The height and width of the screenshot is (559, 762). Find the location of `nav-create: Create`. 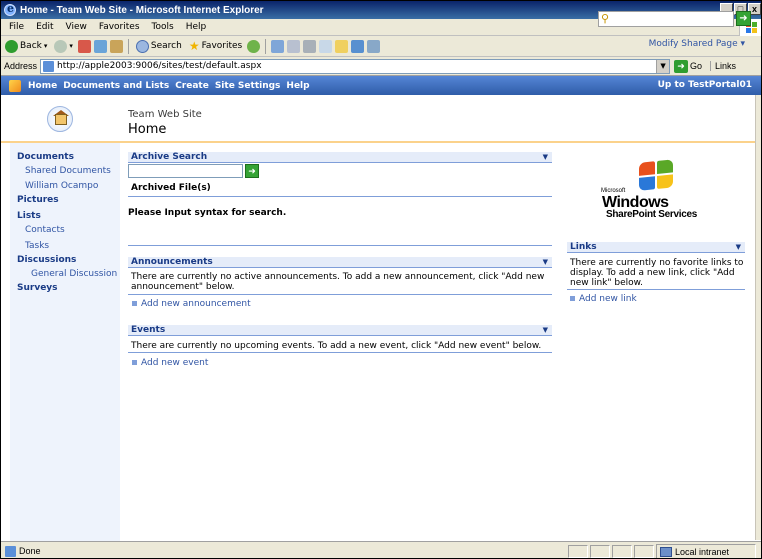

nav-create: Create is located at coordinates (192, 86).